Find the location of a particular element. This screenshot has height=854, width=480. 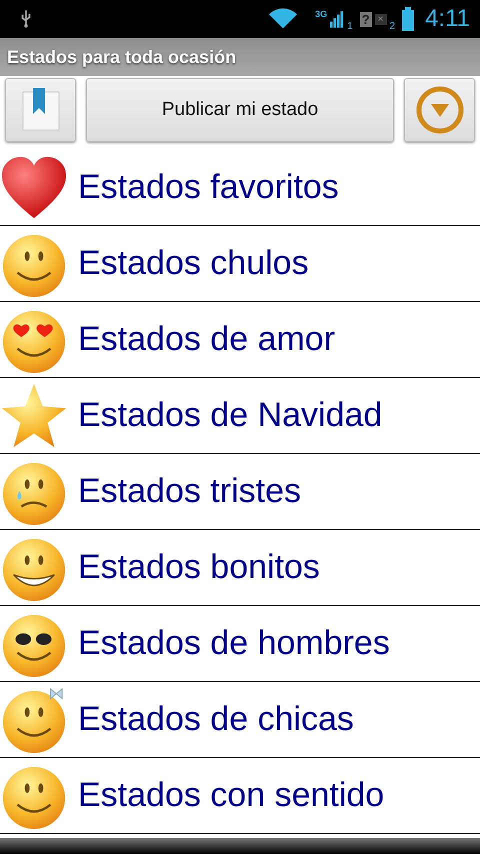

app-title: Estados para toda ocasión is located at coordinates (121, 57).